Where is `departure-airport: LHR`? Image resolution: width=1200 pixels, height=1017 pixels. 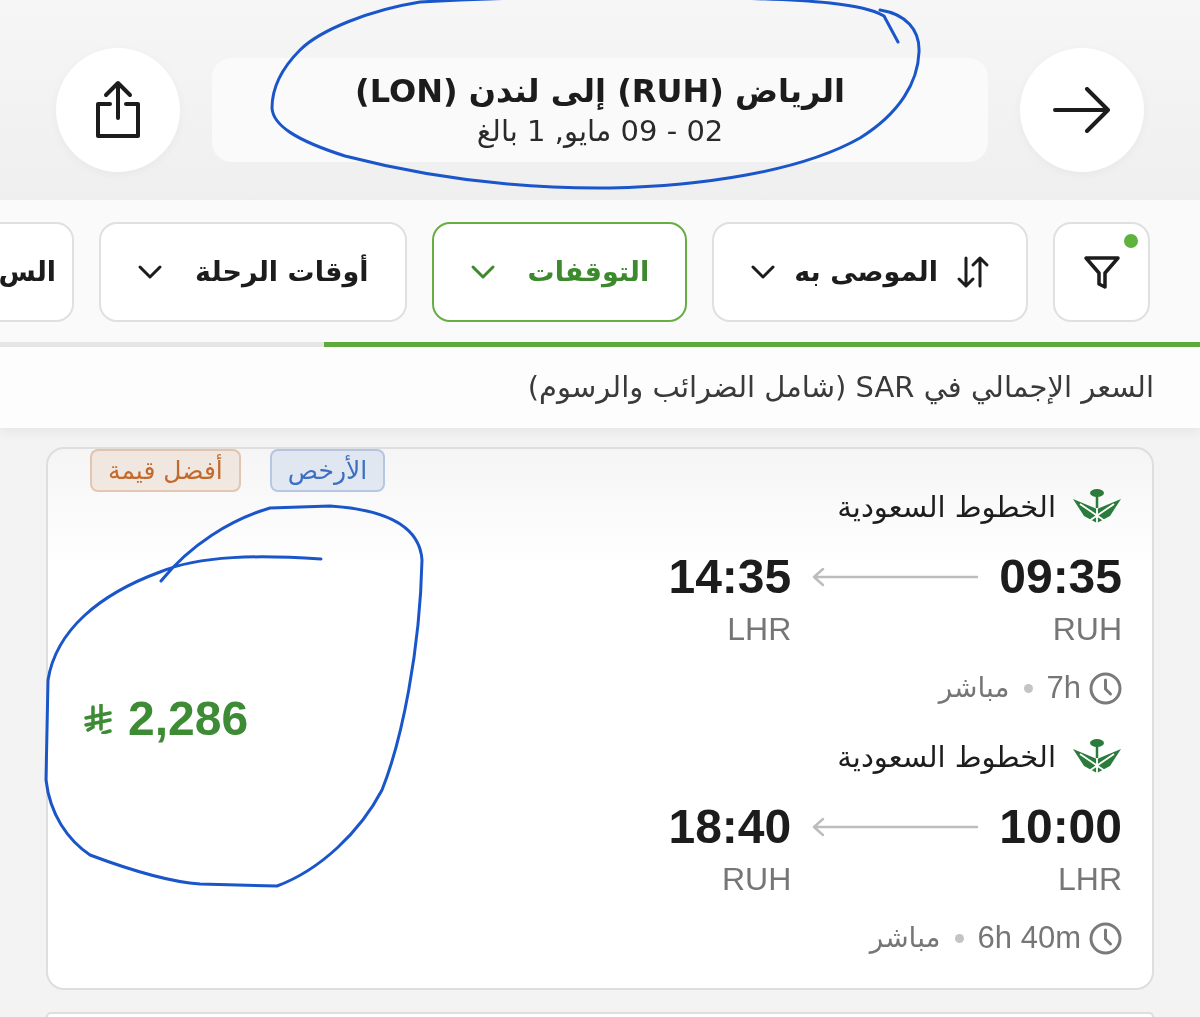
departure-airport: LHR is located at coordinates (1090, 879).